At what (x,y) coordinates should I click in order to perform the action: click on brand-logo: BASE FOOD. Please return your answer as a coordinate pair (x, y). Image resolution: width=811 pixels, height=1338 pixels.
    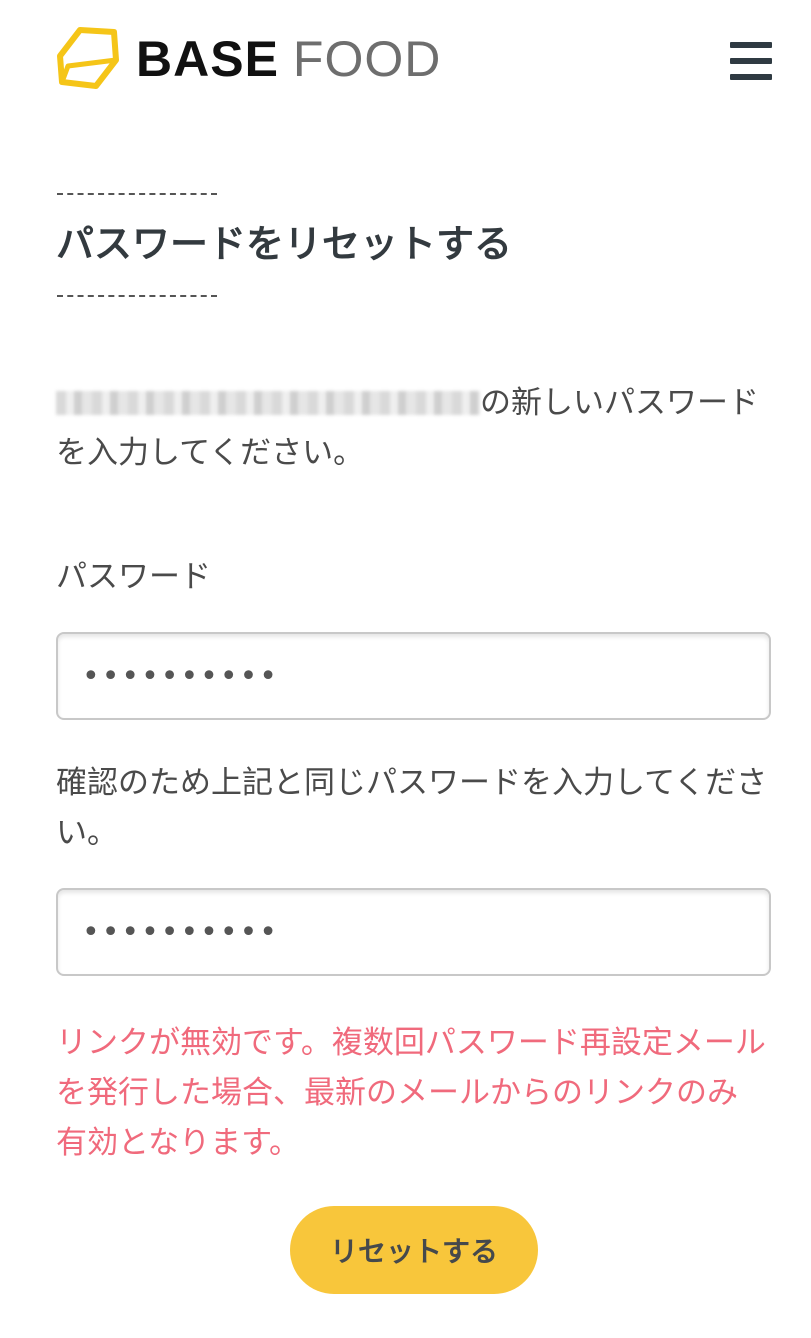
    Looking at the image, I should click on (248, 59).